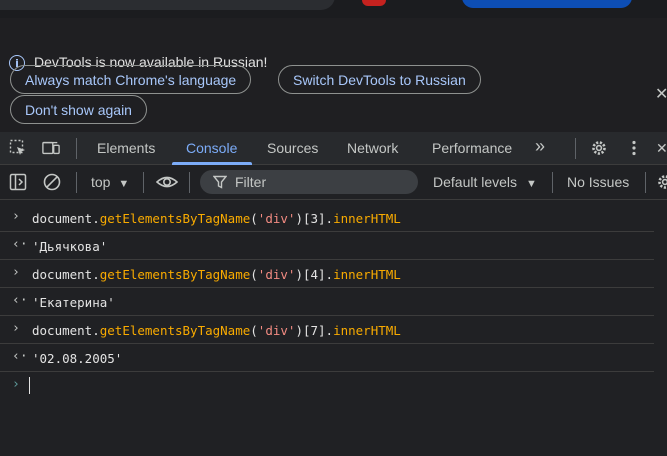 This screenshot has height=456, width=667. Describe the element at coordinates (73, 302) in the screenshot. I see `console-result: 'Екатерина'` at that location.